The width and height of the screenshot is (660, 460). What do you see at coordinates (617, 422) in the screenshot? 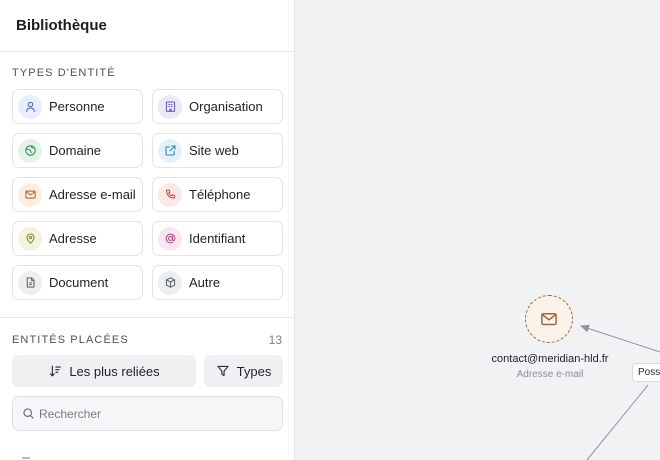
I see `edge-line-secondary` at bounding box center [617, 422].